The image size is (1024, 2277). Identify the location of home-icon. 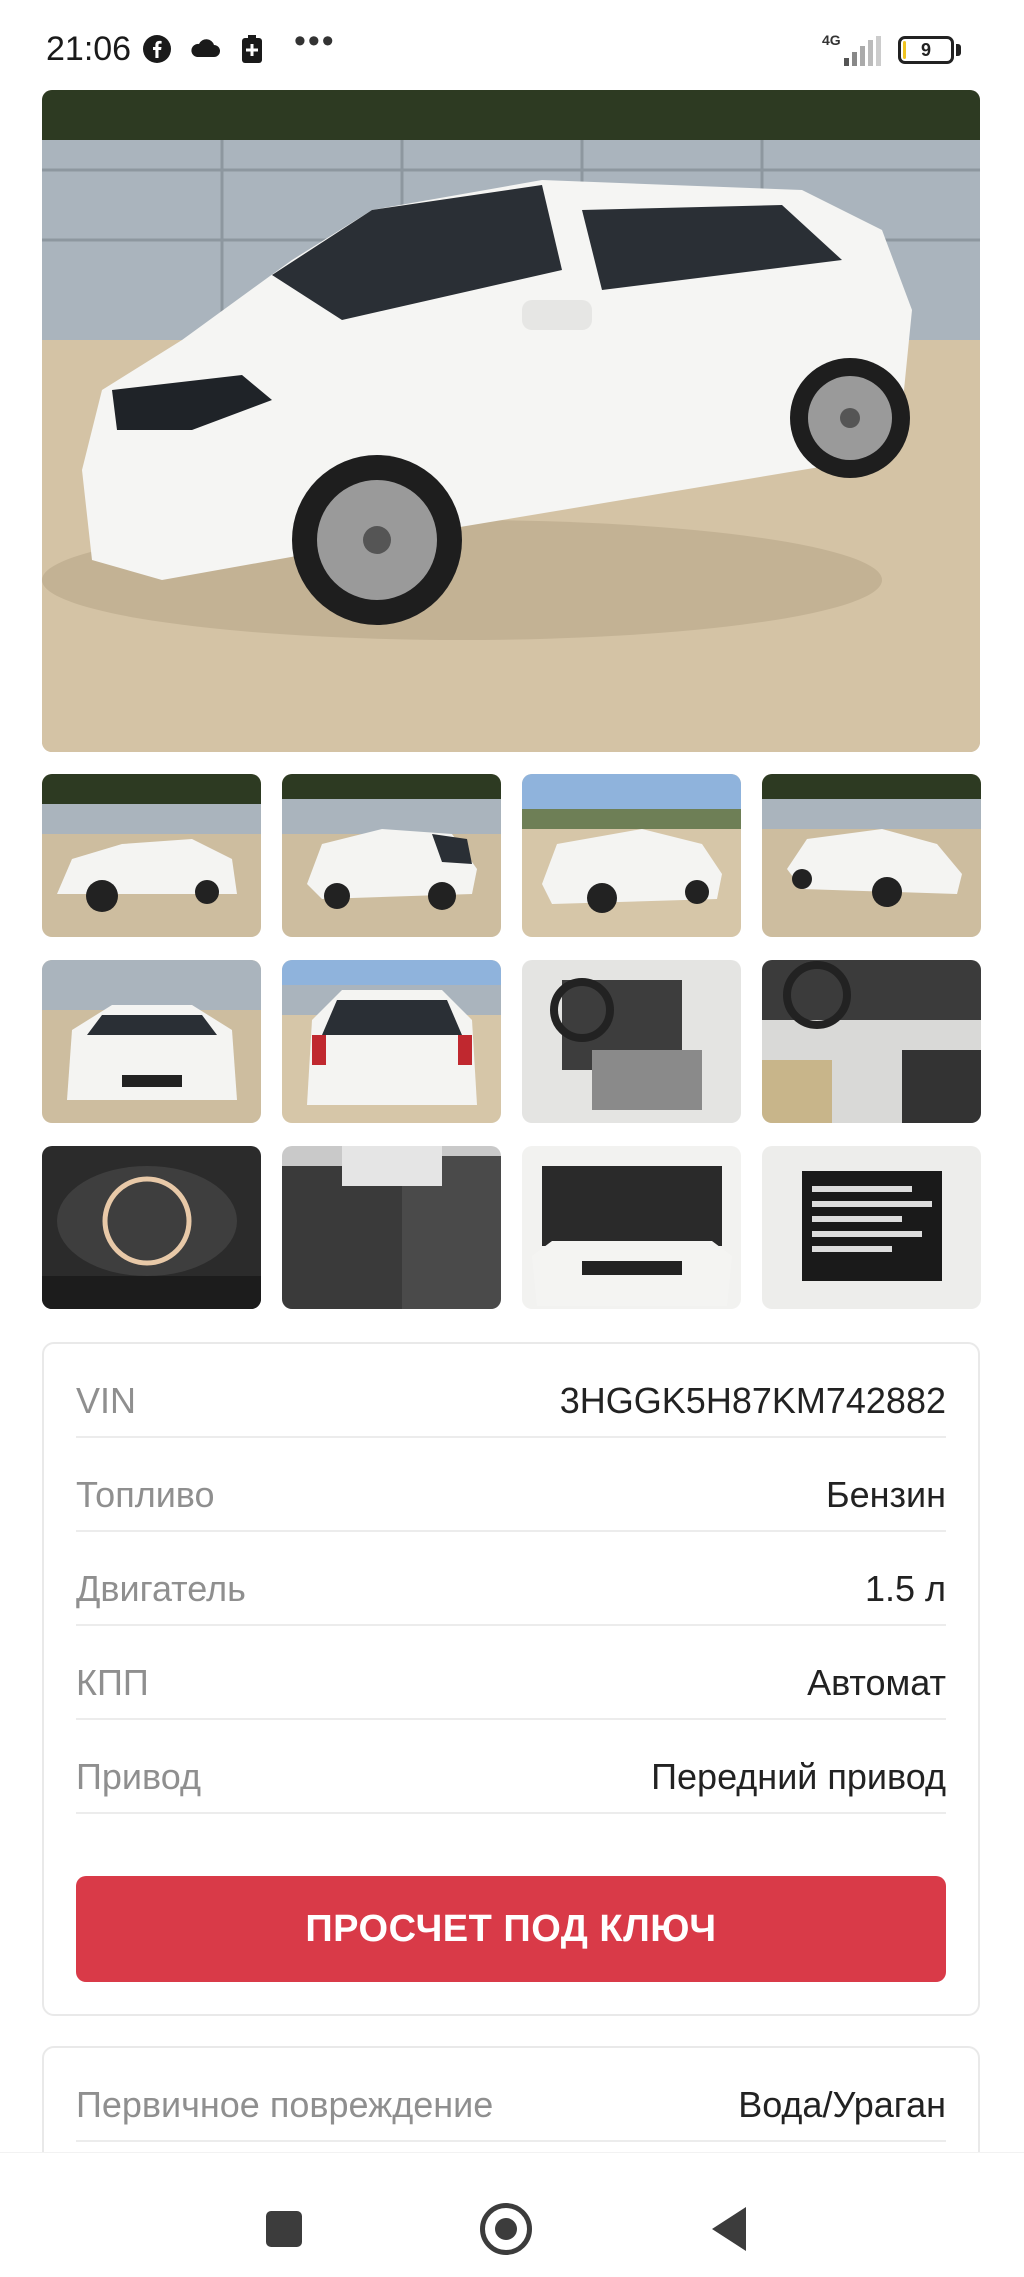
(506, 2229).